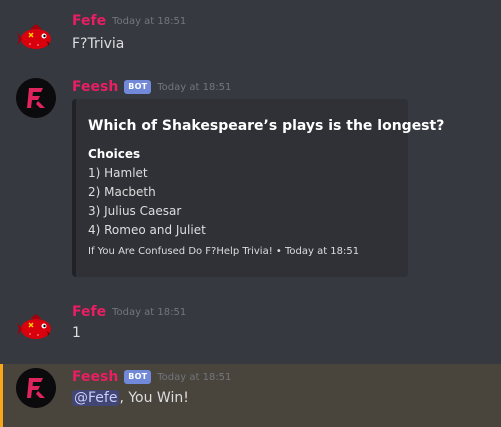 The width and height of the screenshot is (501, 427). Describe the element at coordinates (98, 44) in the screenshot. I see `message-content: F?Trivia` at that location.